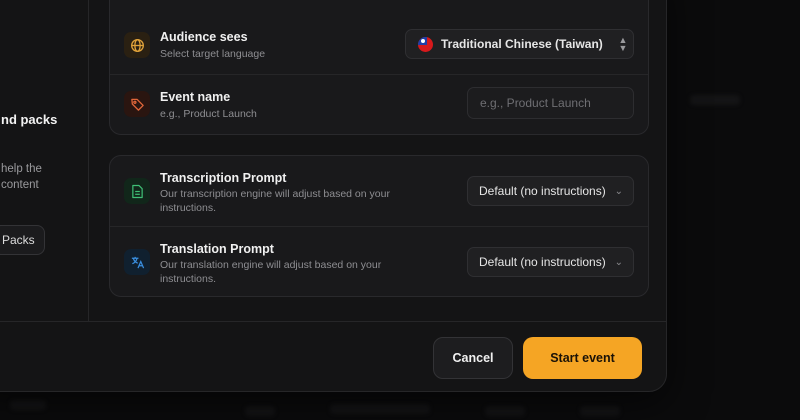 The image size is (800, 420). Describe the element at coordinates (29, 119) in the screenshot. I see `sidebar-title: nd packs` at that location.